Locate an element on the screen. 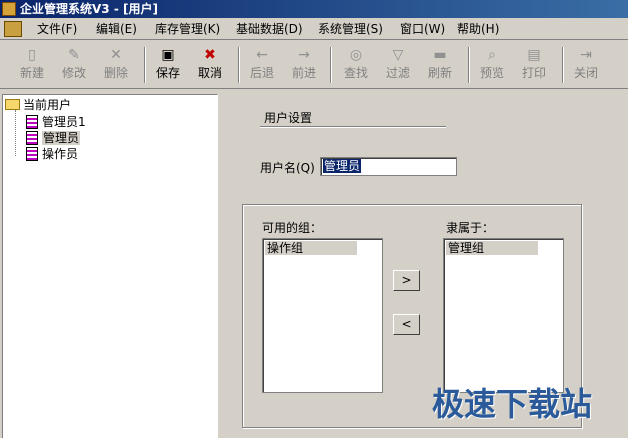 This screenshot has width=628, height=438. menu-basic-data: 基础数据(D) is located at coordinates (269, 29).